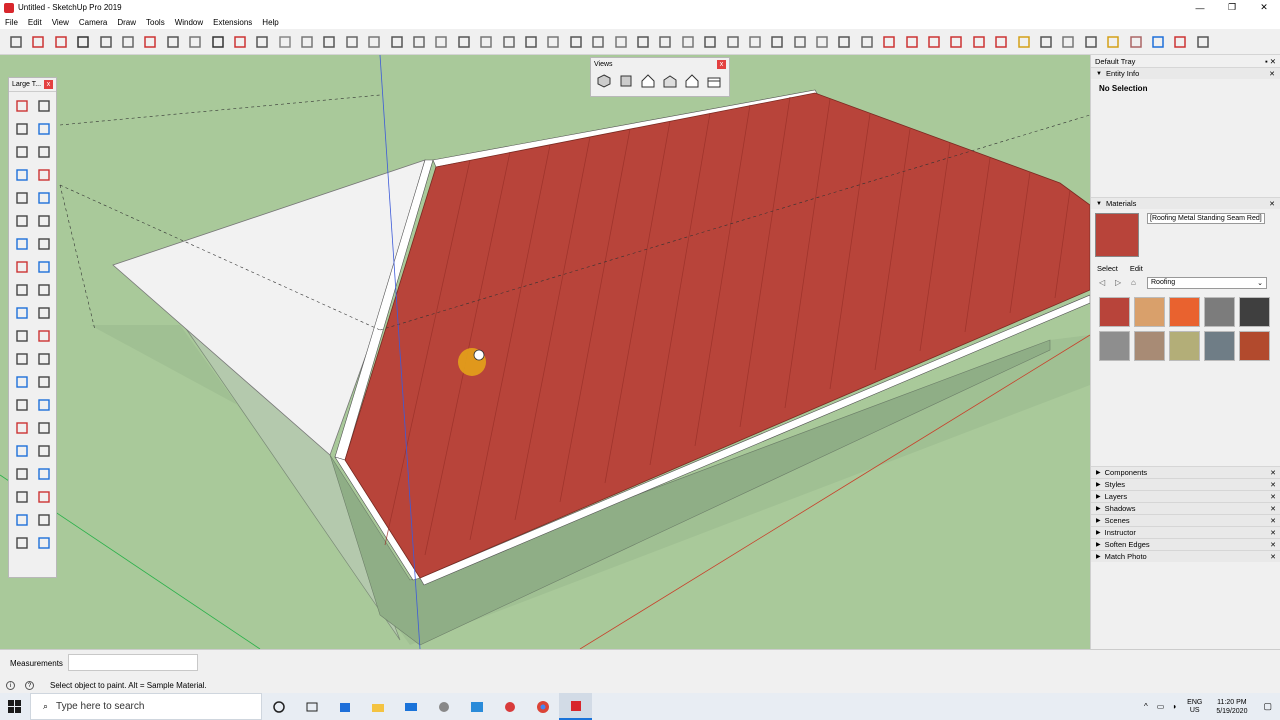 This screenshot has width=1280, height=720. Describe the element at coordinates (1267, 706) in the screenshot. I see `notification-icon: ▢` at that location.